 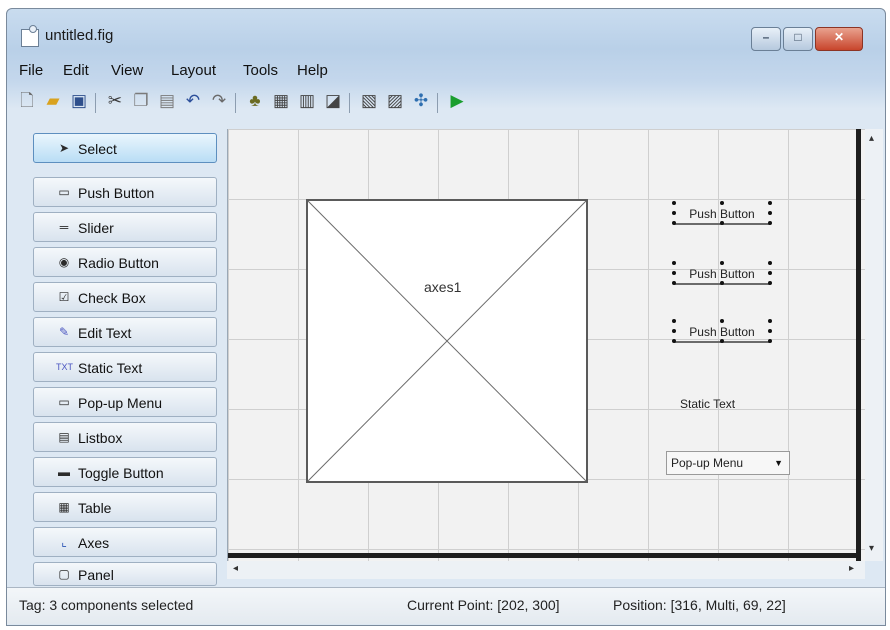 I want to click on minimize-button: –, so click(x=766, y=39).